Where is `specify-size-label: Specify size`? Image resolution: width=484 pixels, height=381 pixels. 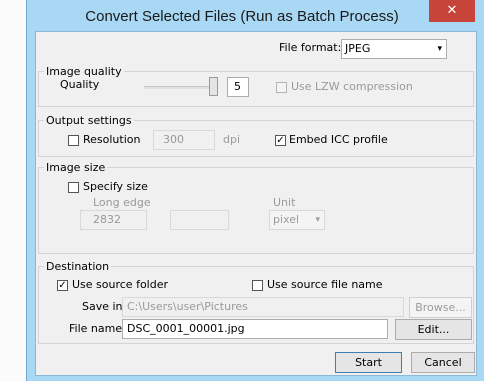
specify-size-label: Specify size is located at coordinates (115, 186).